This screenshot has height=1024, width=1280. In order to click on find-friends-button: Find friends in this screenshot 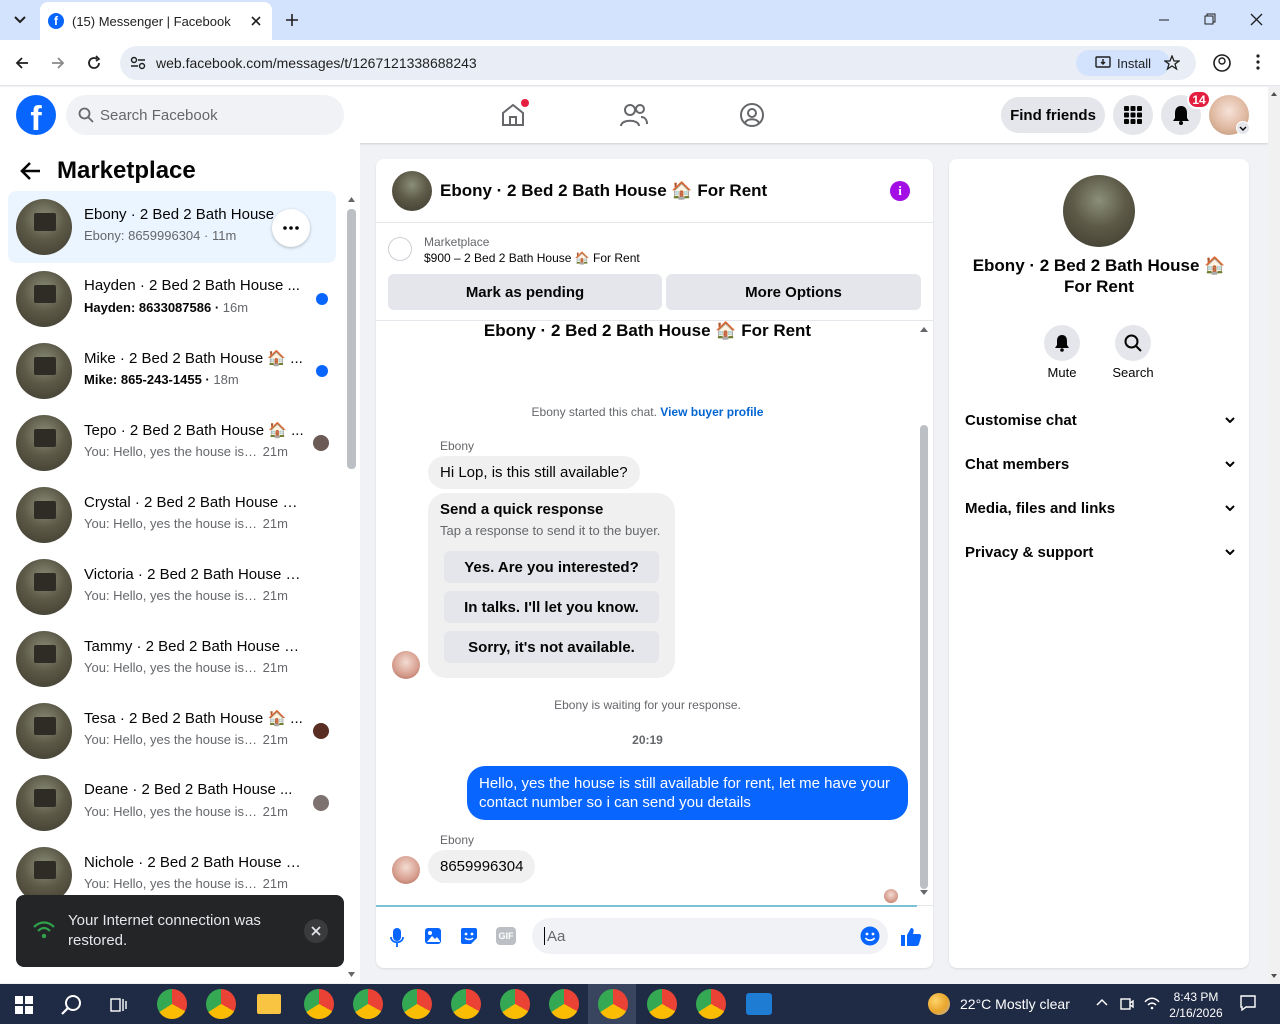, I will do `click(1053, 115)`.